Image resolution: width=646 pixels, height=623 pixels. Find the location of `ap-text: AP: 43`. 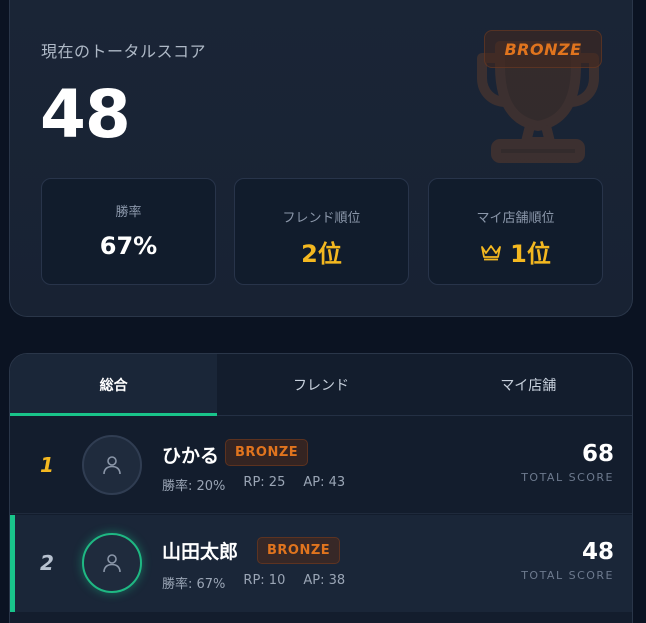

ap-text: AP: 43 is located at coordinates (324, 482).